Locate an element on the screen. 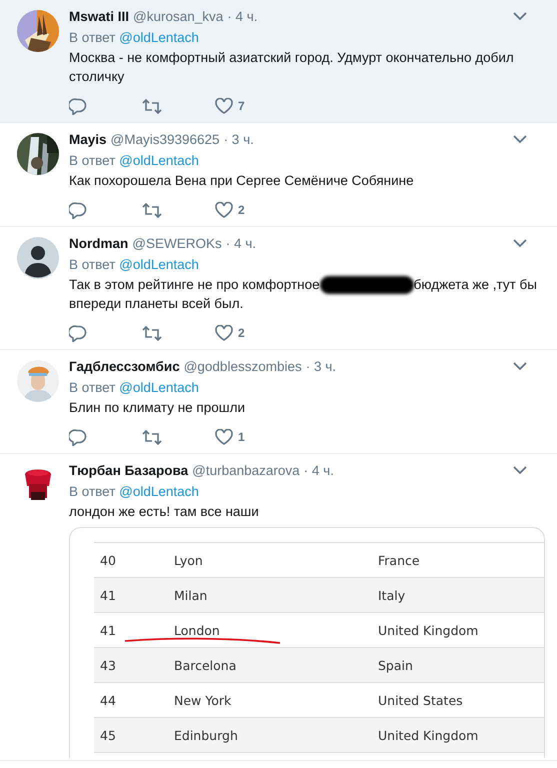 Image resolution: width=557 pixels, height=768 pixels. table-cell: Italy is located at coordinates (392, 595).